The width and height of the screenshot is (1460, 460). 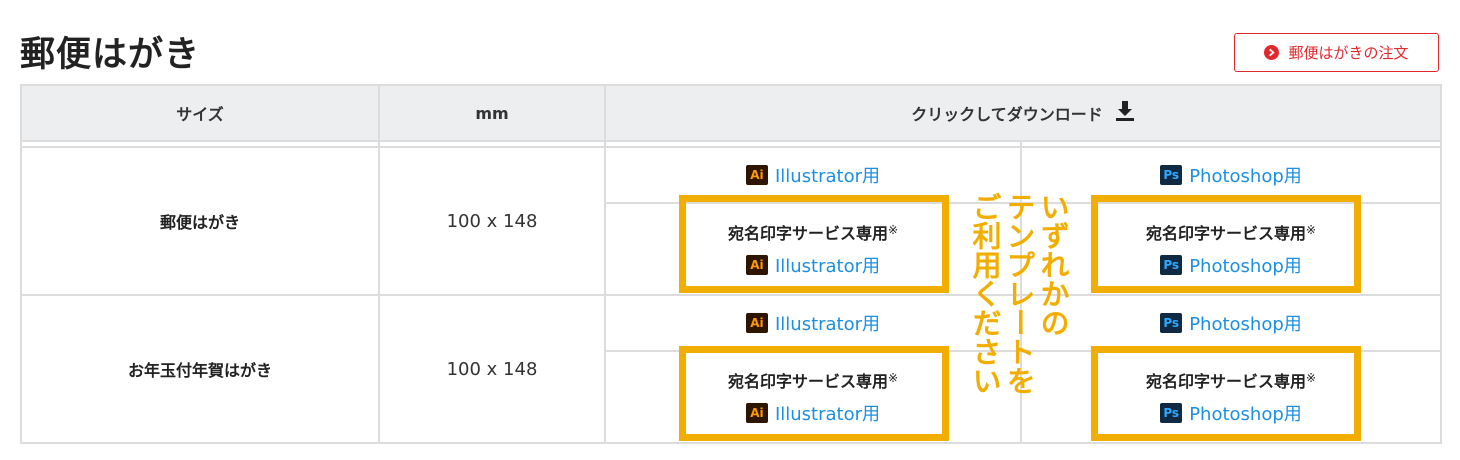 What do you see at coordinates (1348, 53) in the screenshot?
I see `order-button-label: 郵便はがきの注文` at bounding box center [1348, 53].